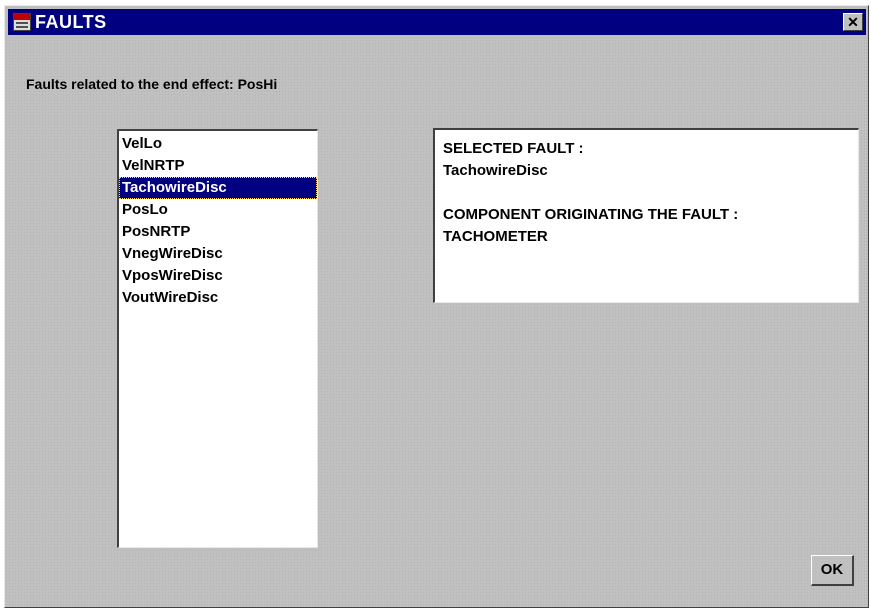  Describe the element at coordinates (495, 236) in the screenshot. I see `component-value: TACHOMETER` at that location.